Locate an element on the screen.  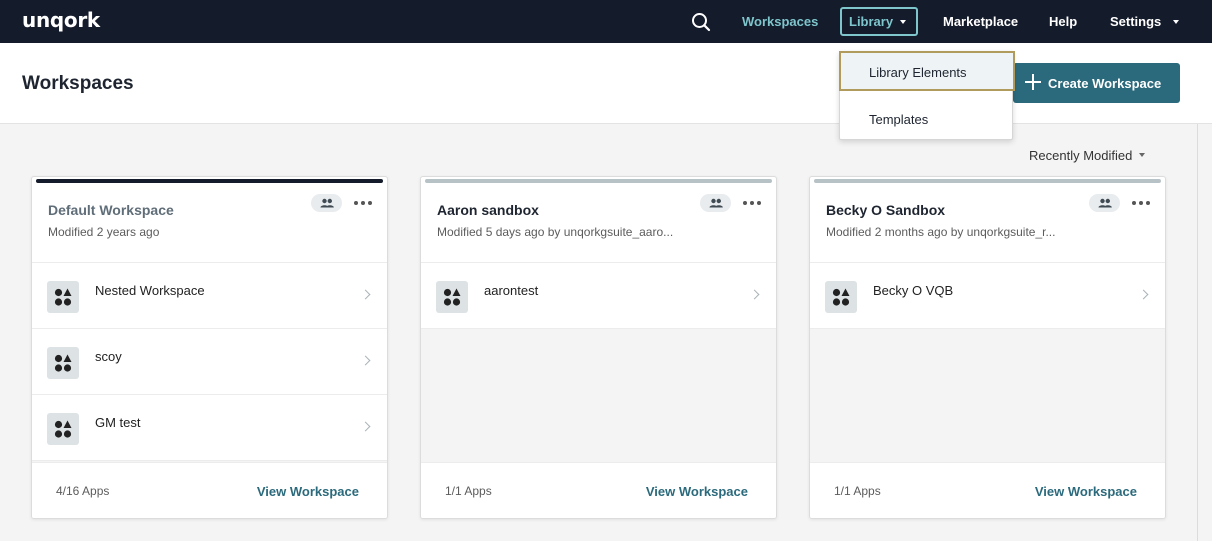
app-list: aarontest is located at coordinates (598, 362).